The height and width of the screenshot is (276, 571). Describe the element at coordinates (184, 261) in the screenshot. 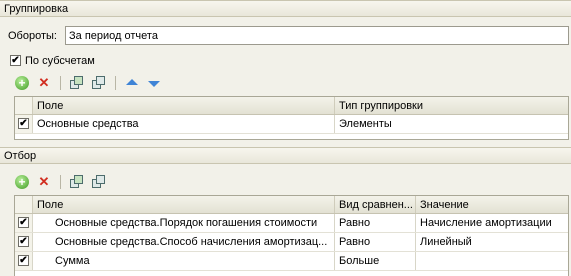

I see `row-field: Сумма` at that location.